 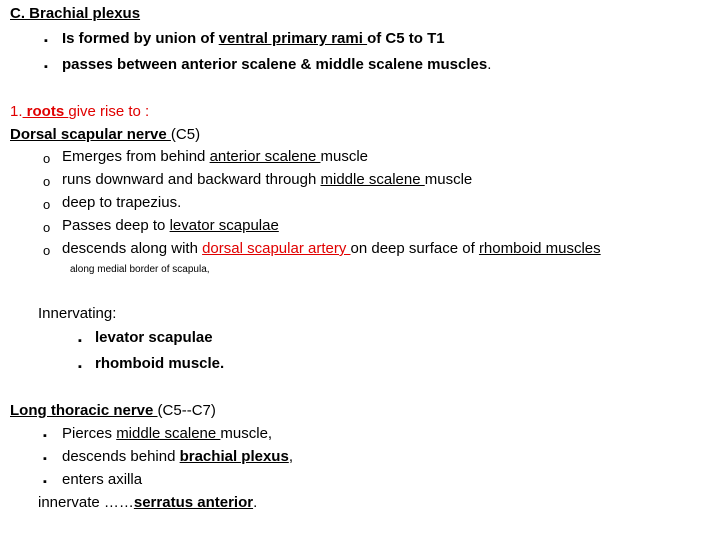 I want to click on list-item: levator scapulae, so click(x=154, y=337).